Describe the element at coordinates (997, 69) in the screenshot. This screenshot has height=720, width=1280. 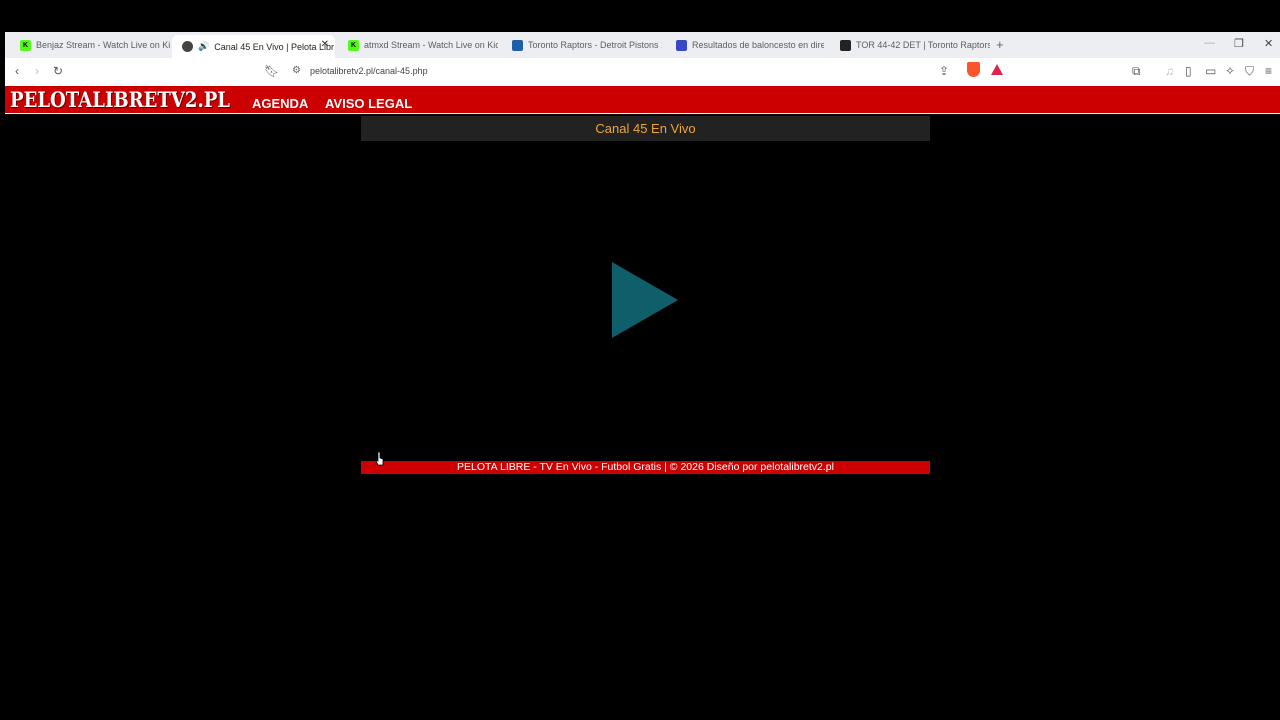
I see `brave-rewards-icon` at that location.